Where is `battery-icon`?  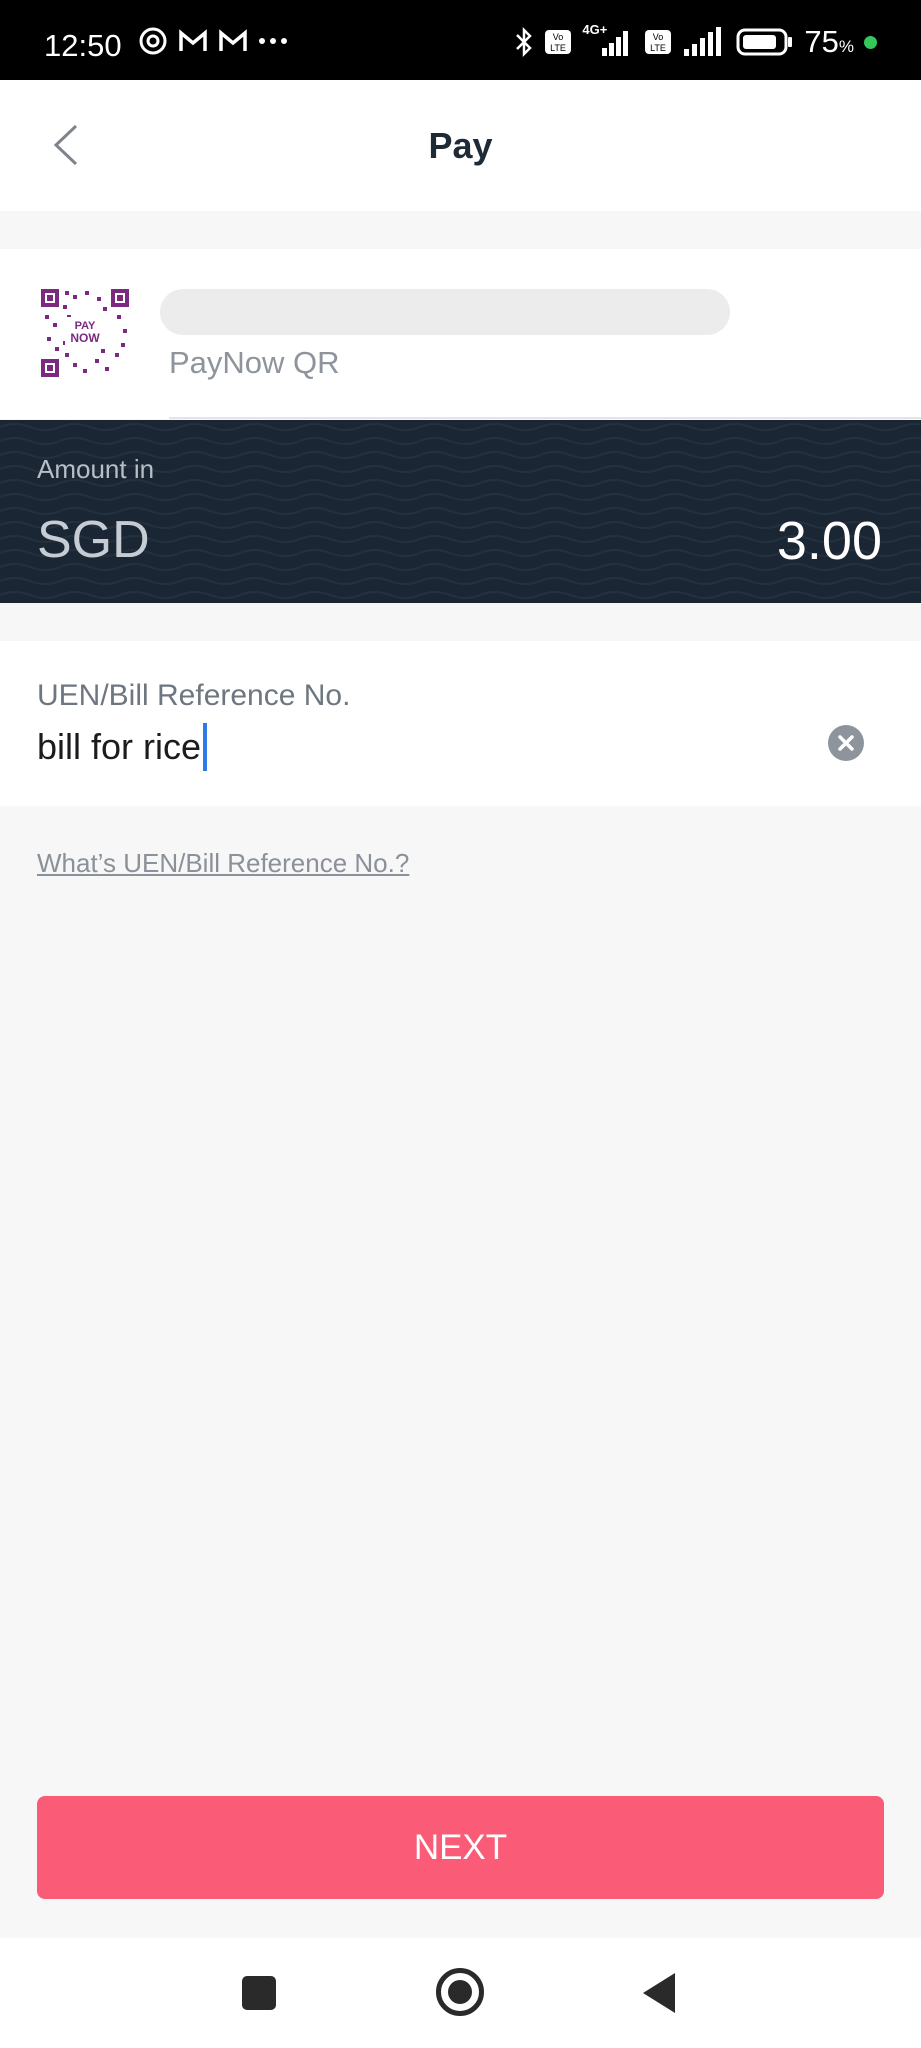
battery-icon is located at coordinates (764, 42).